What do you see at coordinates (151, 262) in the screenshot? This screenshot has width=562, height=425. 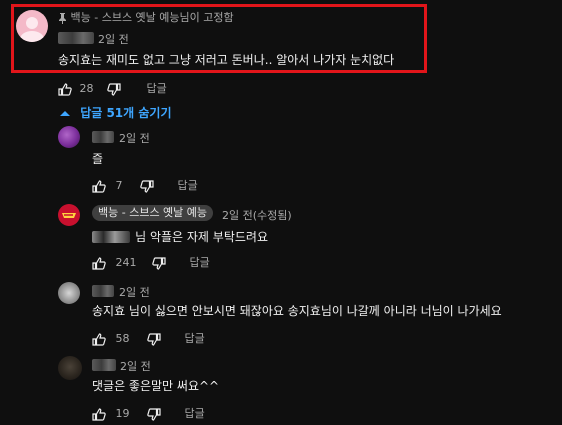 I see `reply-actions: 241 답글` at bounding box center [151, 262].